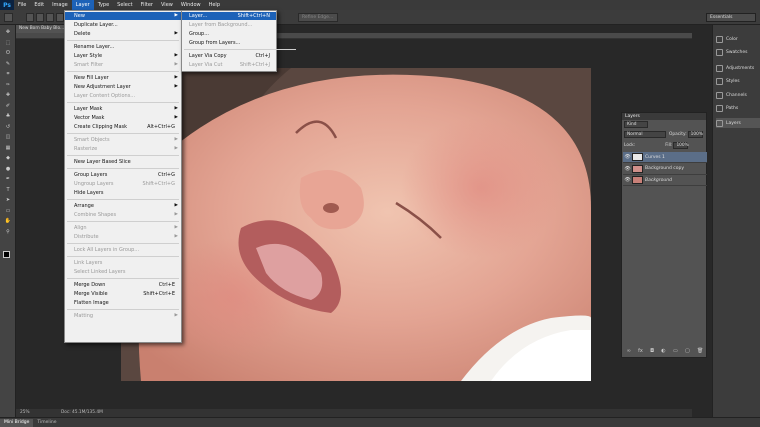 Image resolution: width=760 pixels, height=427 pixels. I want to click on adjustment-layer-icon: ◐, so click(663, 351).